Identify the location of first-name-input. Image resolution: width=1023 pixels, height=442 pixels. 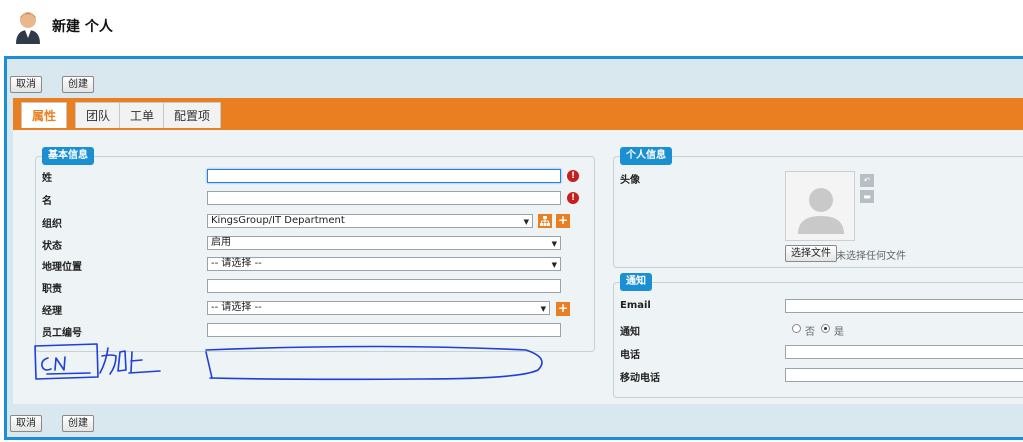
(384, 198).